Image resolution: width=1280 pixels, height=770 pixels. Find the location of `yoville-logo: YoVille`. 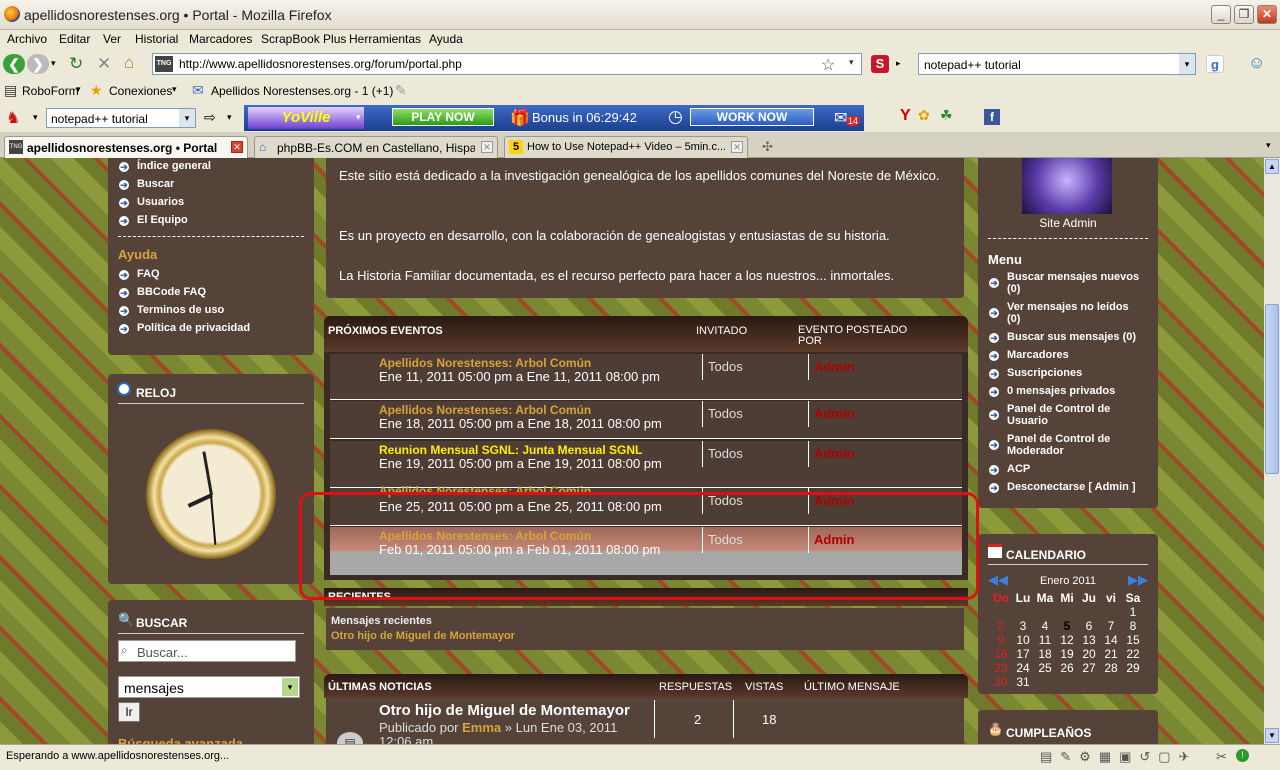

yoville-logo: YoVille is located at coordinates (306, 118).